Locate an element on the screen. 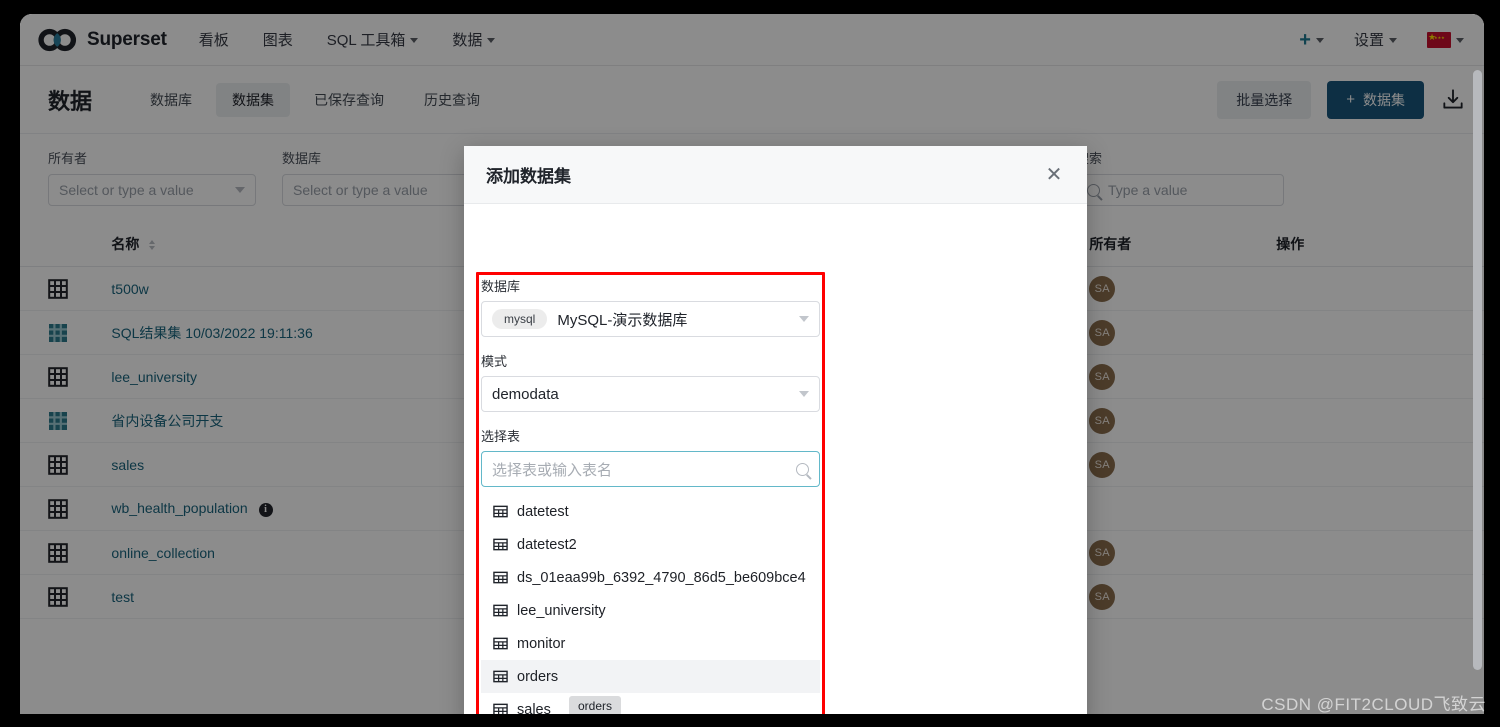 Image resolution: width=1500 pixels, height=727 pixels. search-icon is located at coordinates (802, 469).